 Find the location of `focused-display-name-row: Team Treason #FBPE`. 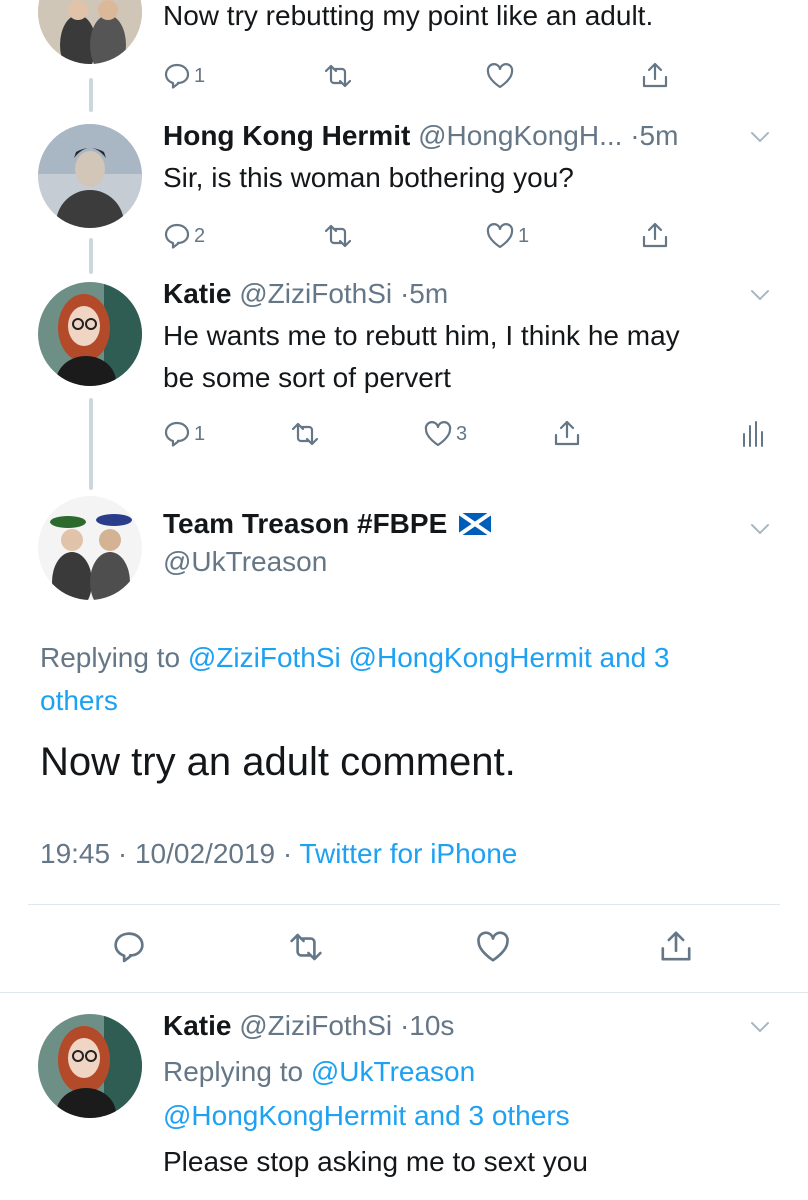

focused-display-name-row: Team Treason #FBPE is located at coordinates (328, 524).